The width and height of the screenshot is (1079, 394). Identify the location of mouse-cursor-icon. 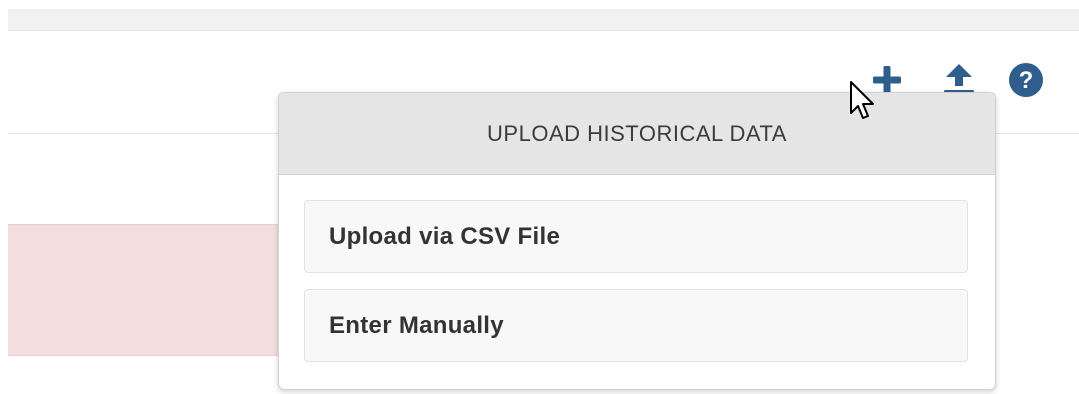
(862, 100).